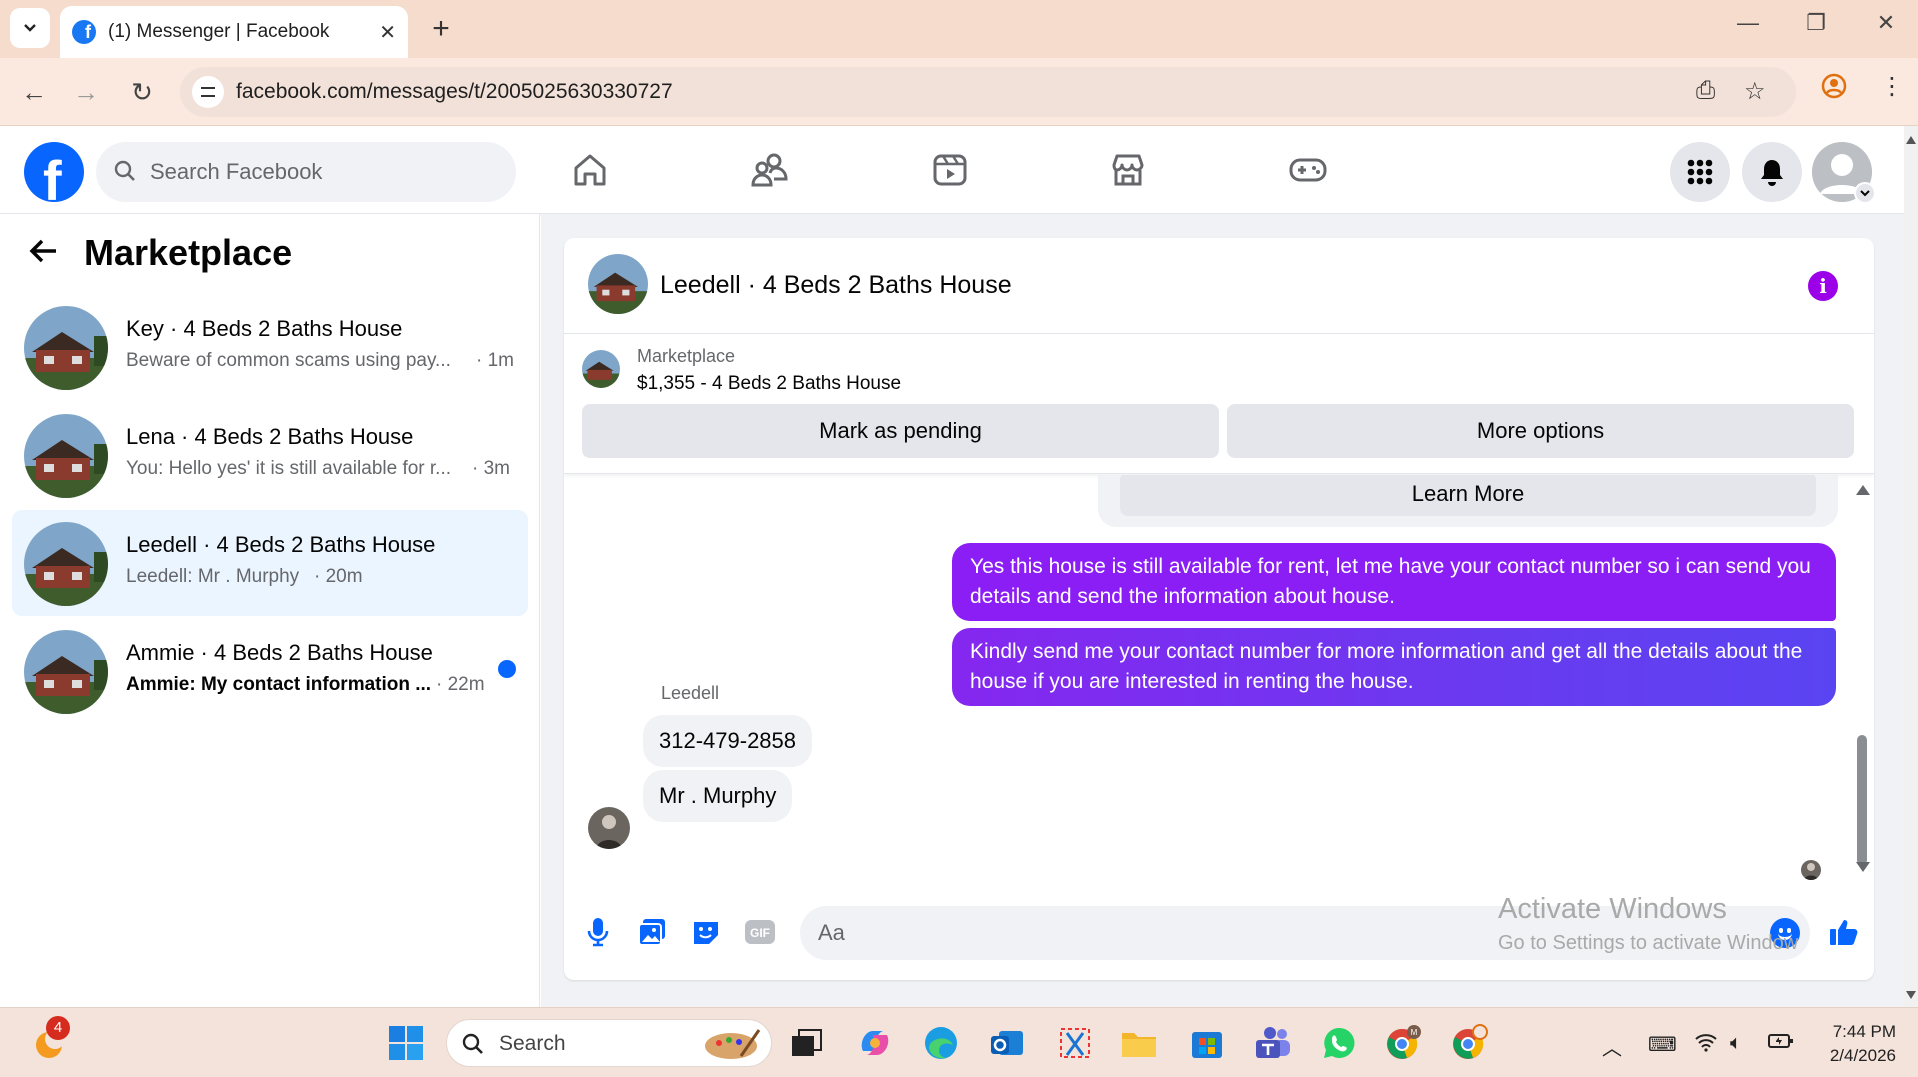 This screenshot has height=1077, width=1918. I want to click on forward-arrow-icon: →, so click(86, 92).